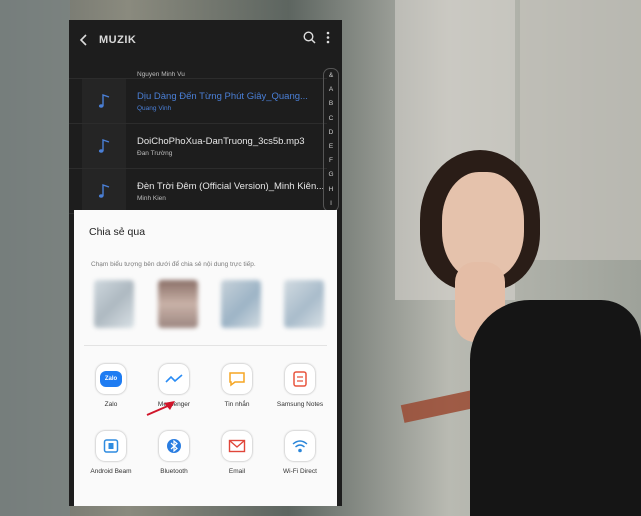 Image resolution: width=641 pixels, height=516 pixels. I want to click on search-icon, so click(309, 40).